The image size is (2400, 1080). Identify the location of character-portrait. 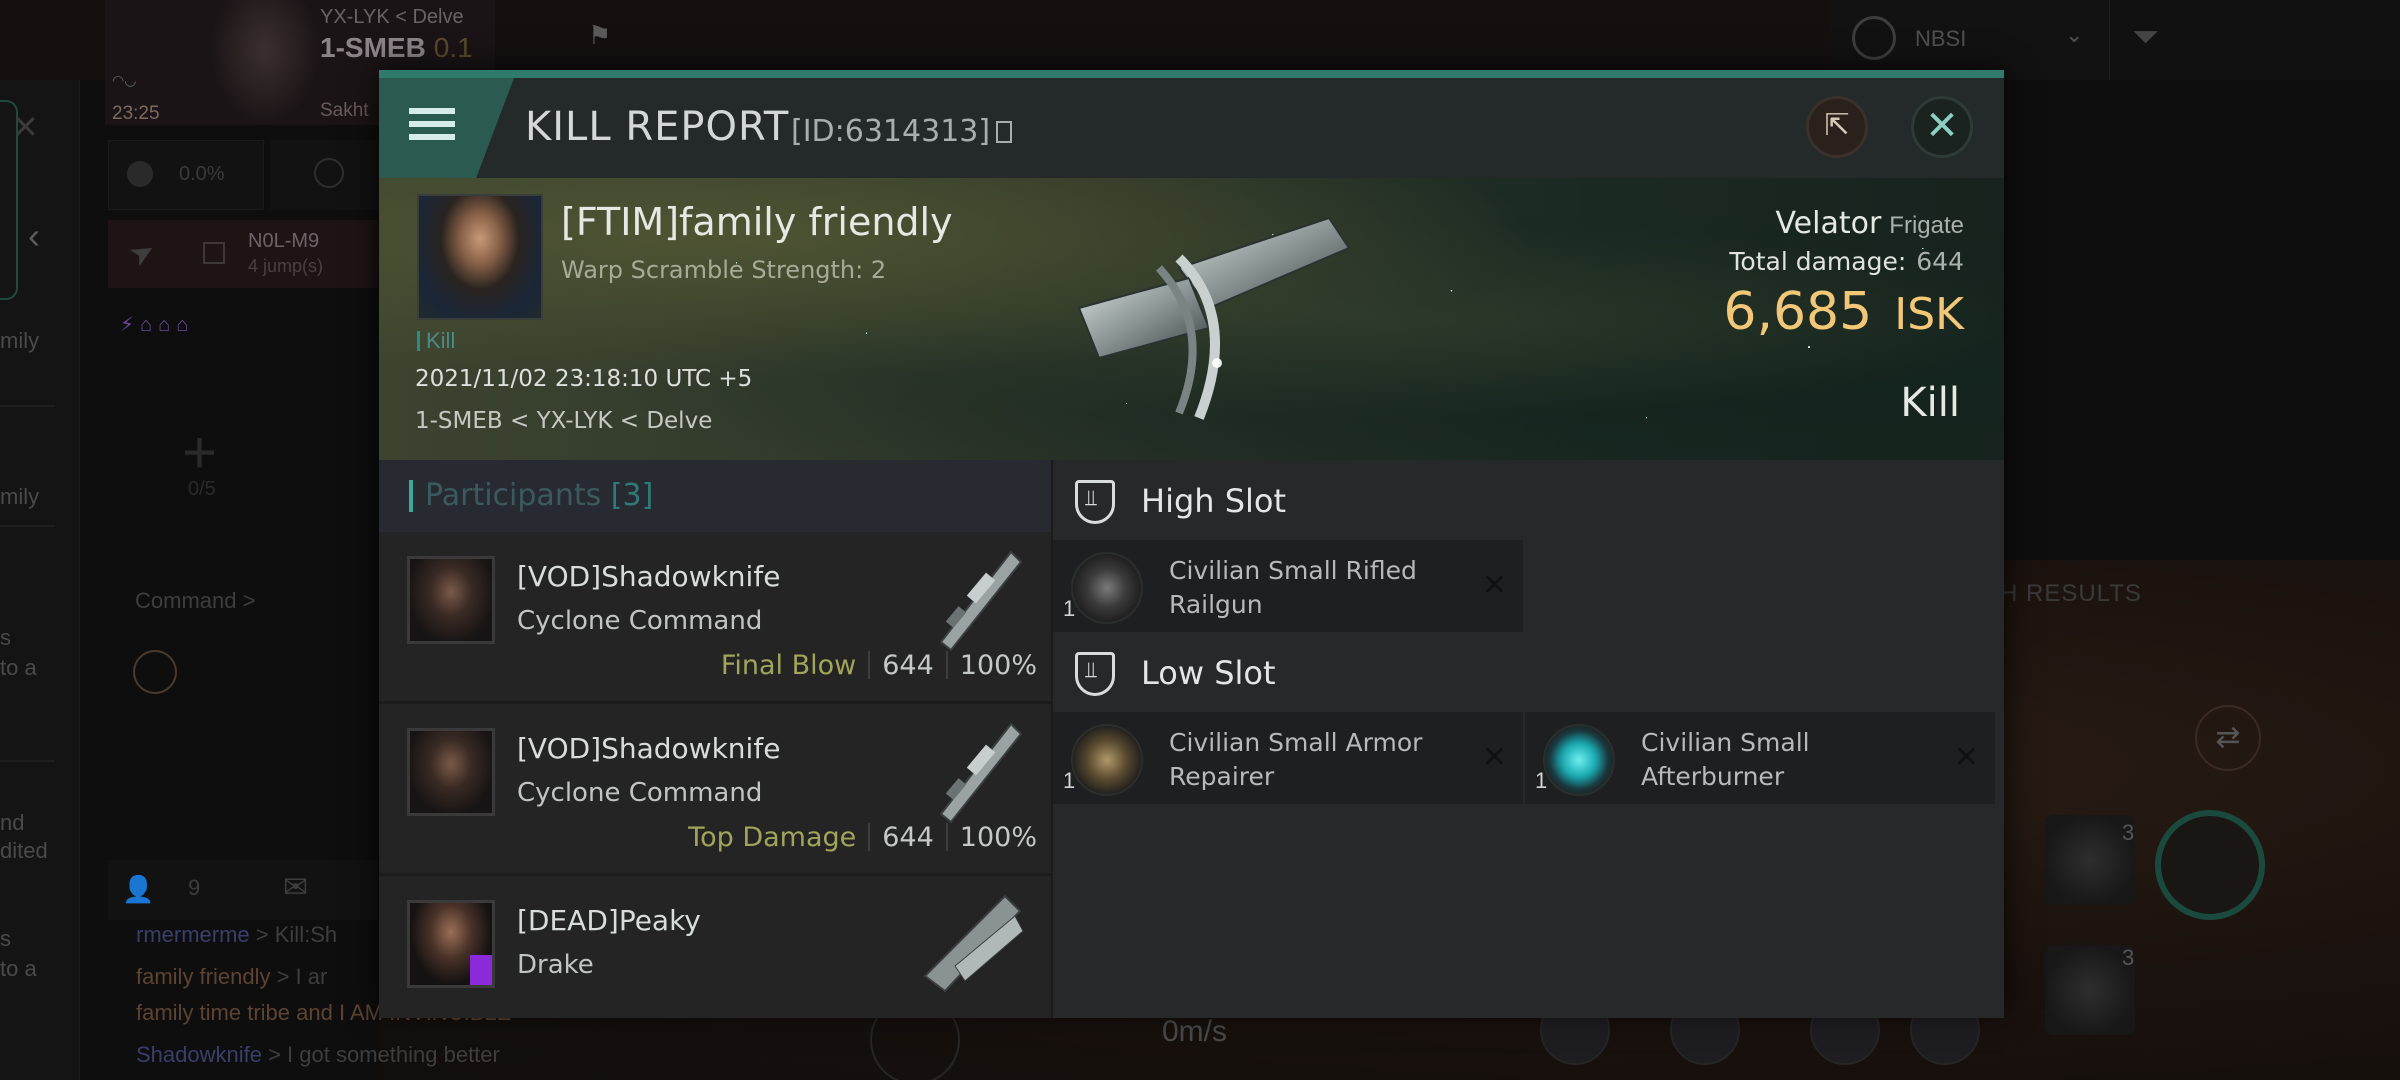
(265, 62).